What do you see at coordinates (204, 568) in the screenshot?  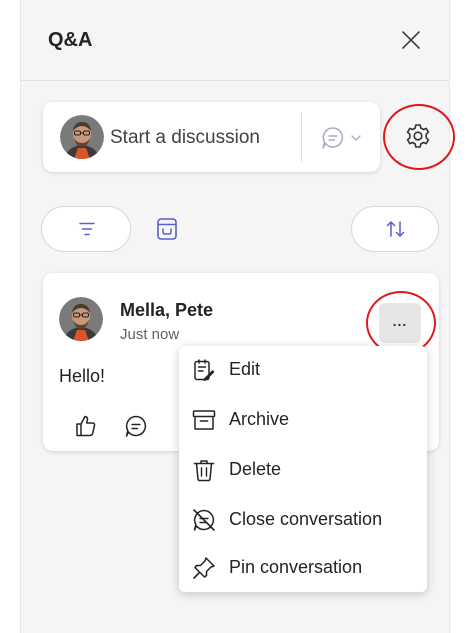 I see `pin-icon` at bounding box center [204, 568].